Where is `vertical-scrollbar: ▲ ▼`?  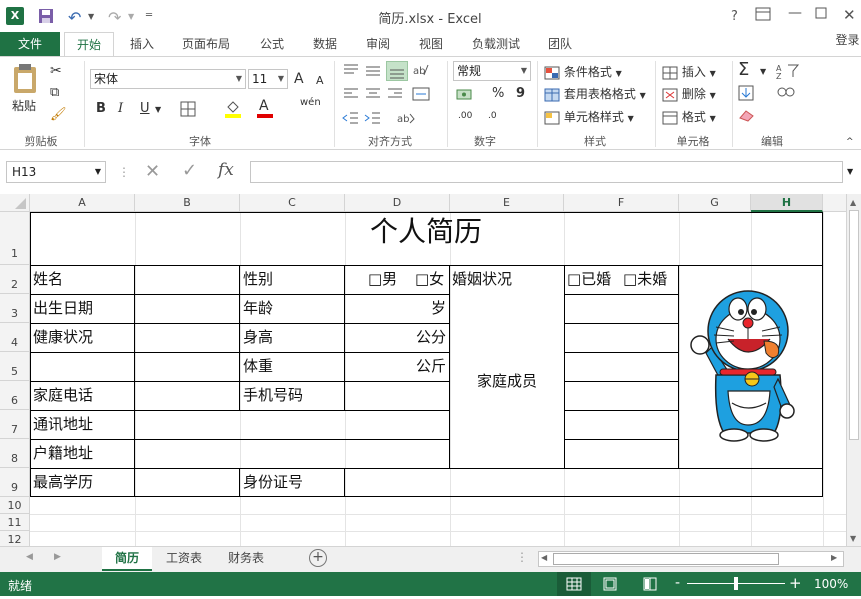 vertical-scrollbar: ▲ ▼ is located at coordinates (853, 370).